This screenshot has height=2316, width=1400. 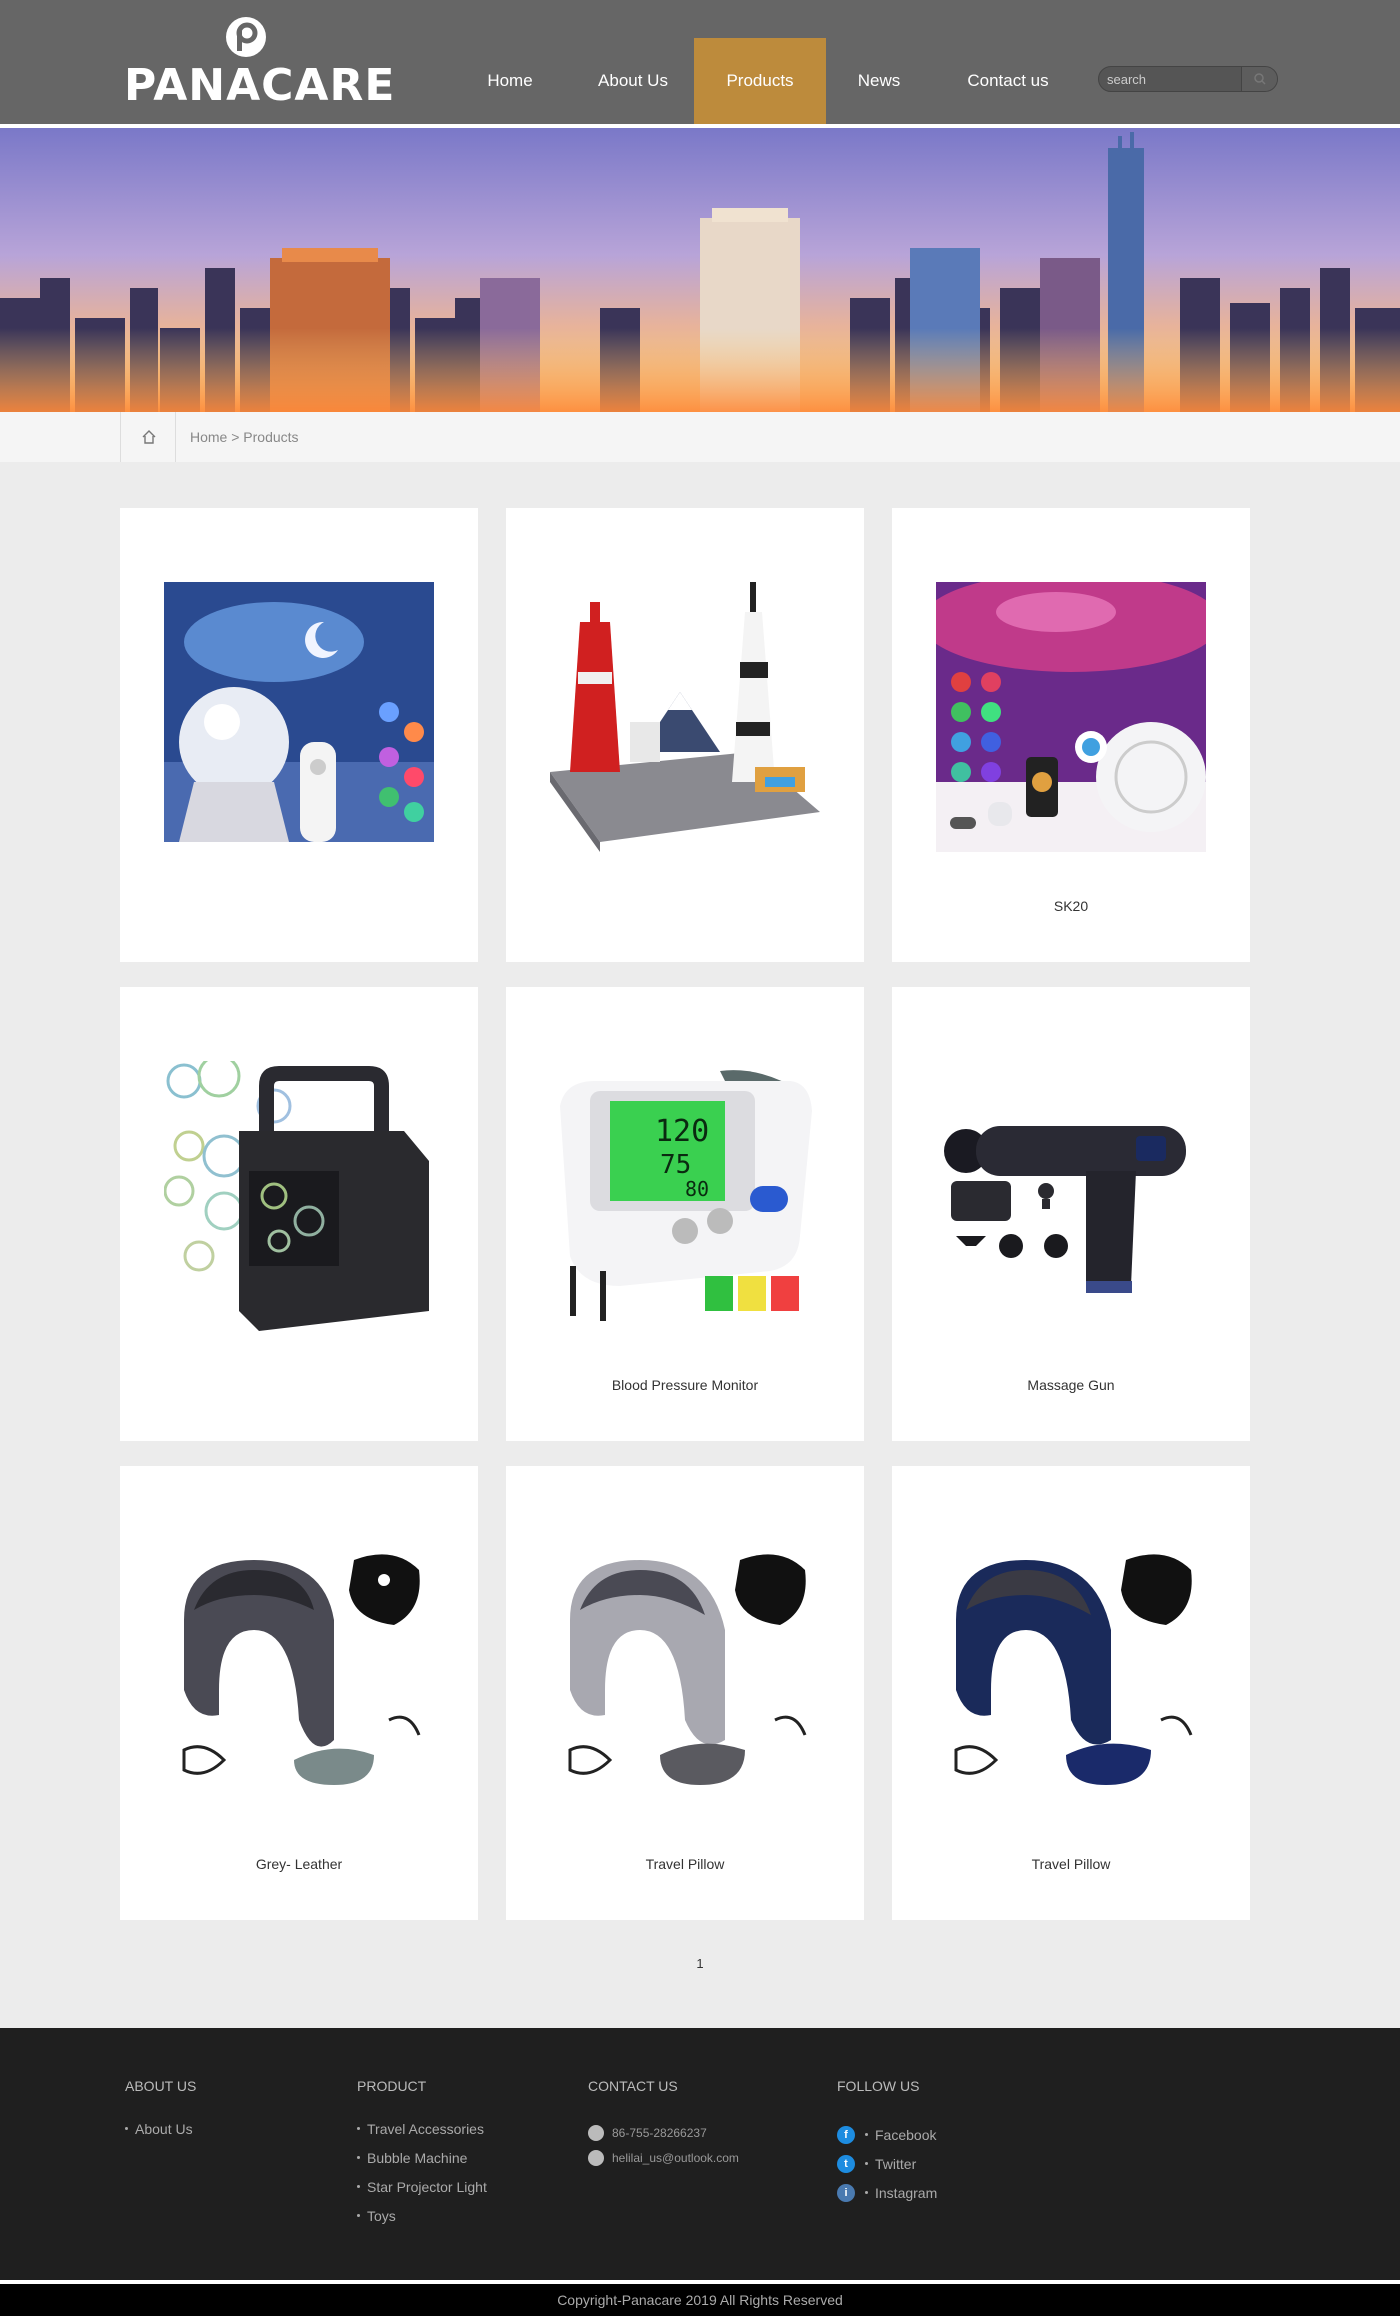 I want to click on search-input, so click(x=1170, y=79).